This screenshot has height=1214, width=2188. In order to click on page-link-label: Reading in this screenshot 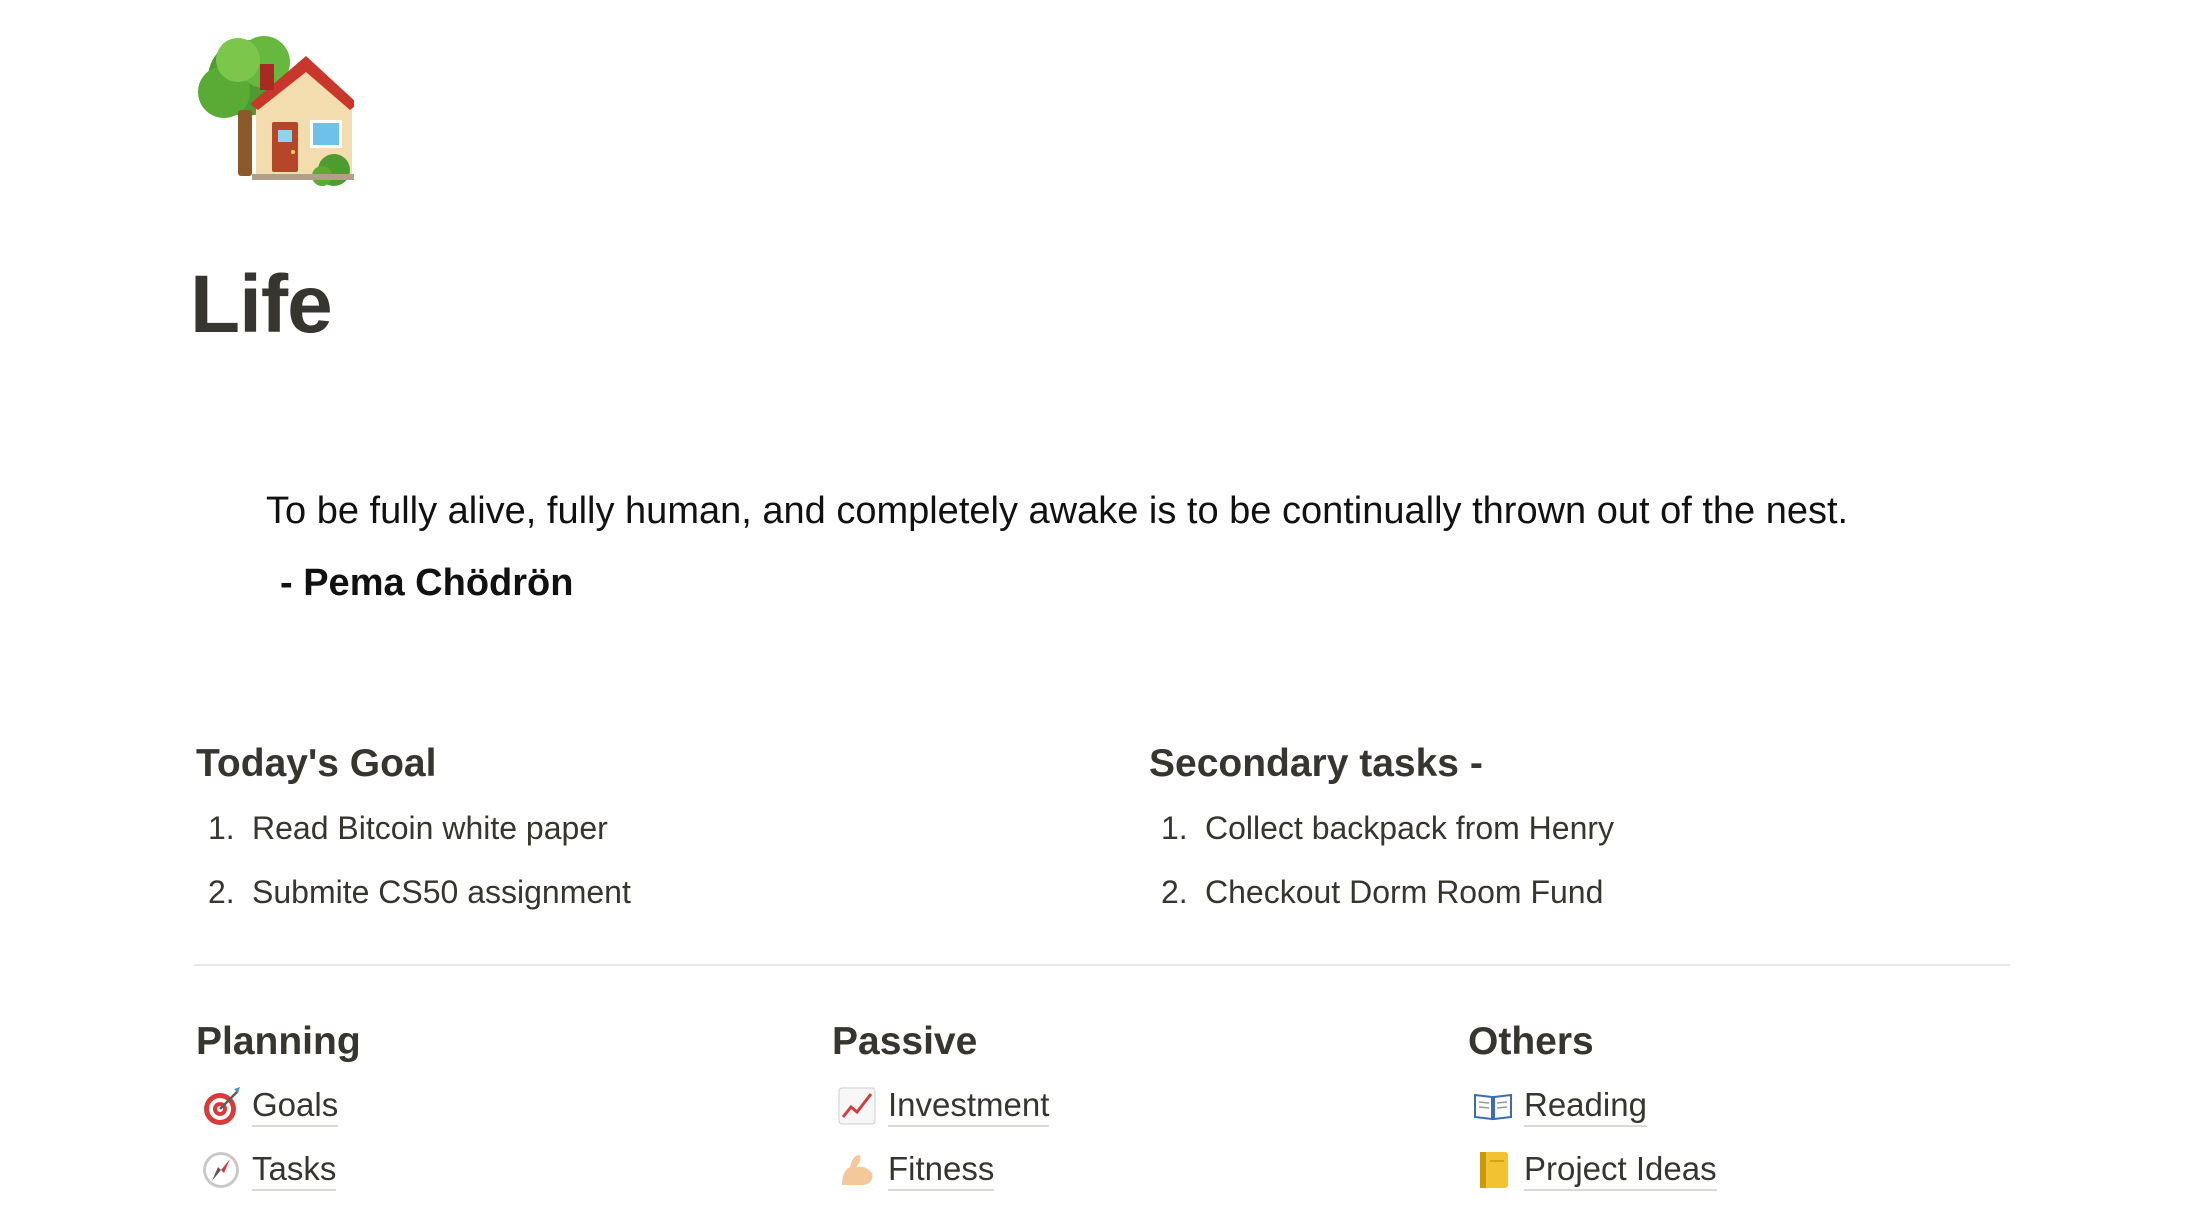, I will do `click(1585, 1106)`.